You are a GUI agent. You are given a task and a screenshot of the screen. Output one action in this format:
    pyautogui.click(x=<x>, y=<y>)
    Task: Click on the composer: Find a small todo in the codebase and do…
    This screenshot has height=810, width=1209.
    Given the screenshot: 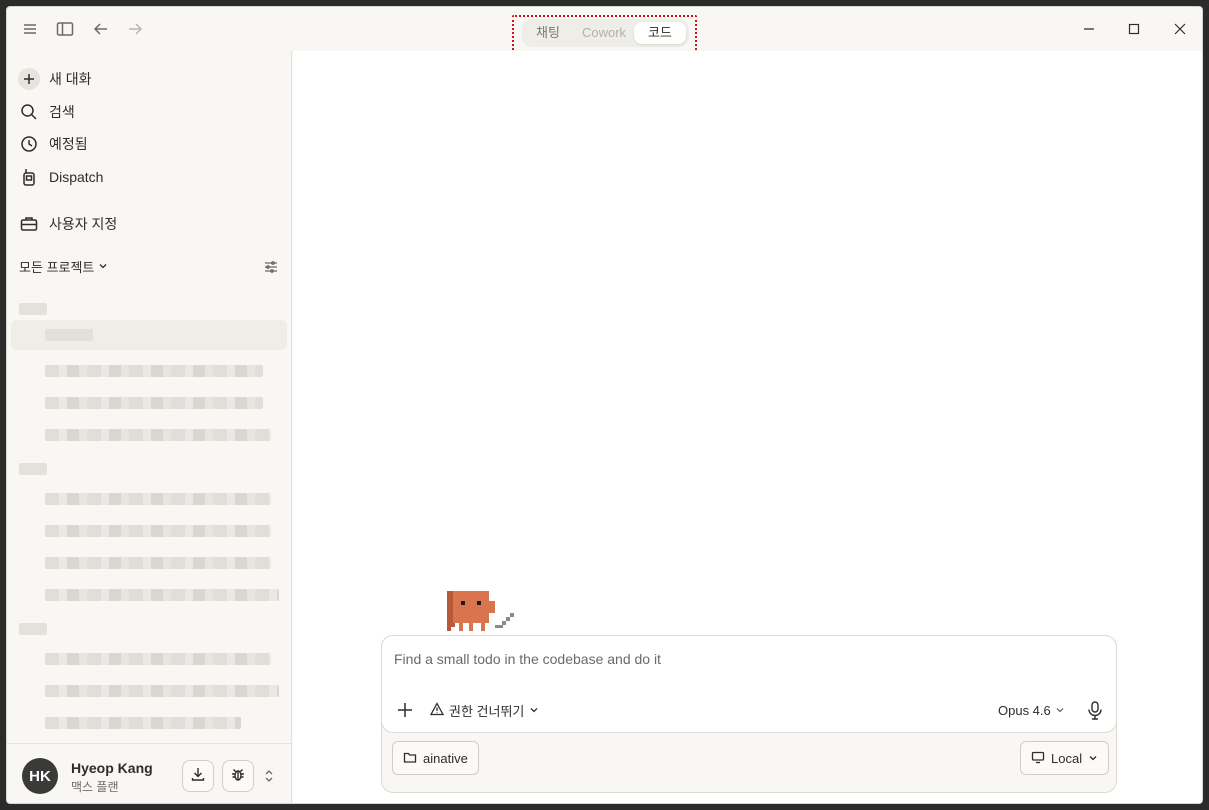 What is the action you would take?
    pyautogui.click(x=749, y=714)
    